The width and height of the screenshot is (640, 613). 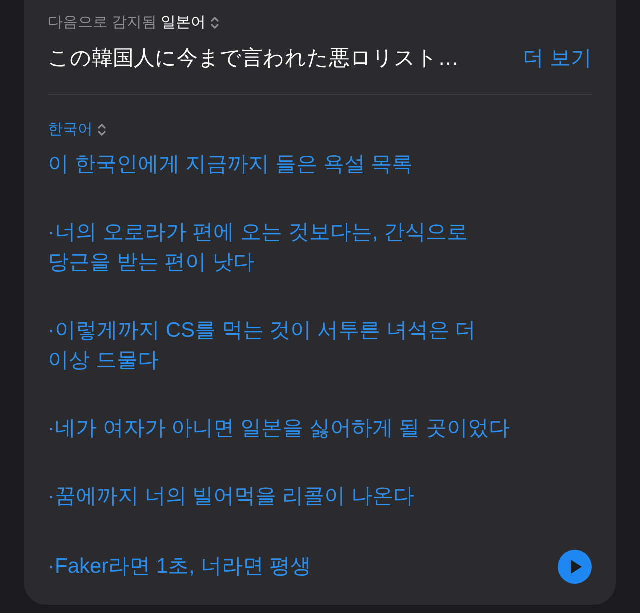 What do you see at coordinates (279, 429) in the screenshot?
I see `translation-paragraph: ·네가 여자가 아니면 일본을 싫어하게 될 곳이었다` at bounding box center [279, 429].